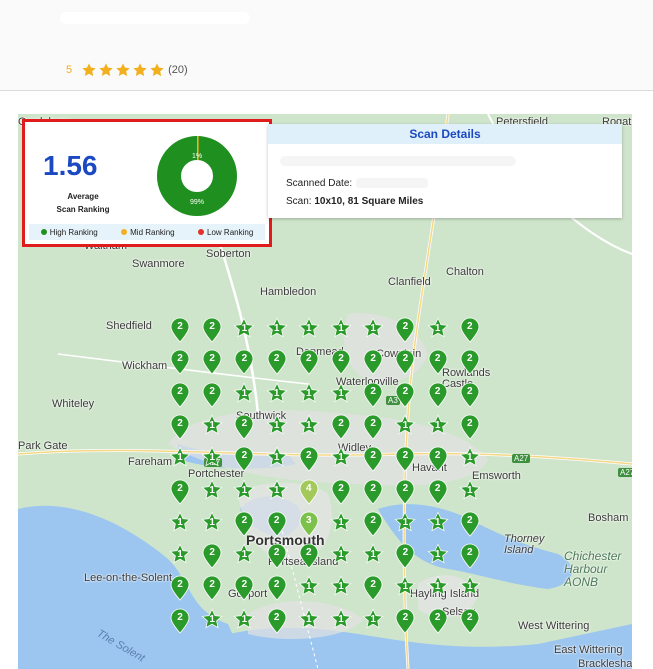  Describe the element at coordinates (178, 70) in the screenshot. I see `review-count: (20)` at that location.